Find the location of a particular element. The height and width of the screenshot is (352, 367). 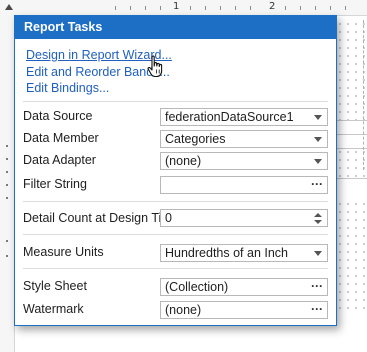

ruler-mark-2: 2 is located at coordinates (272, 6).